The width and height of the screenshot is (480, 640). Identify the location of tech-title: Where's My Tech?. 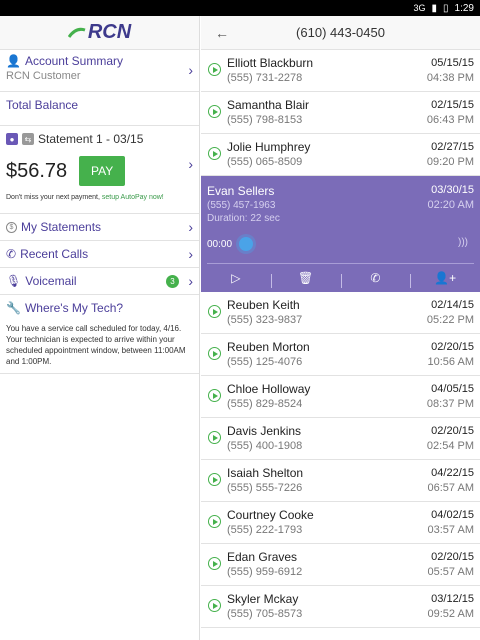
(74, 308).